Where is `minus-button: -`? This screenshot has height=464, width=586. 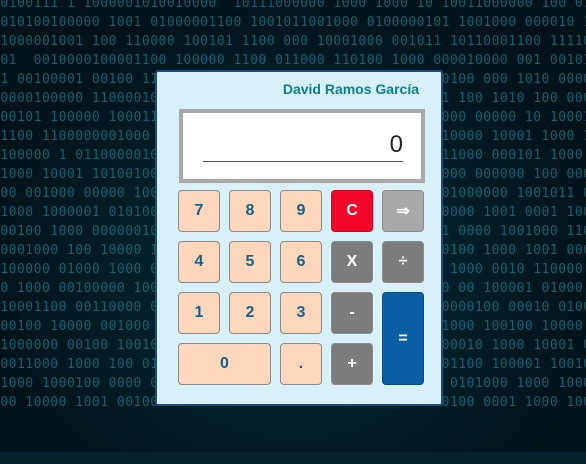 minus-button: - is located at coordinates (352, 313).